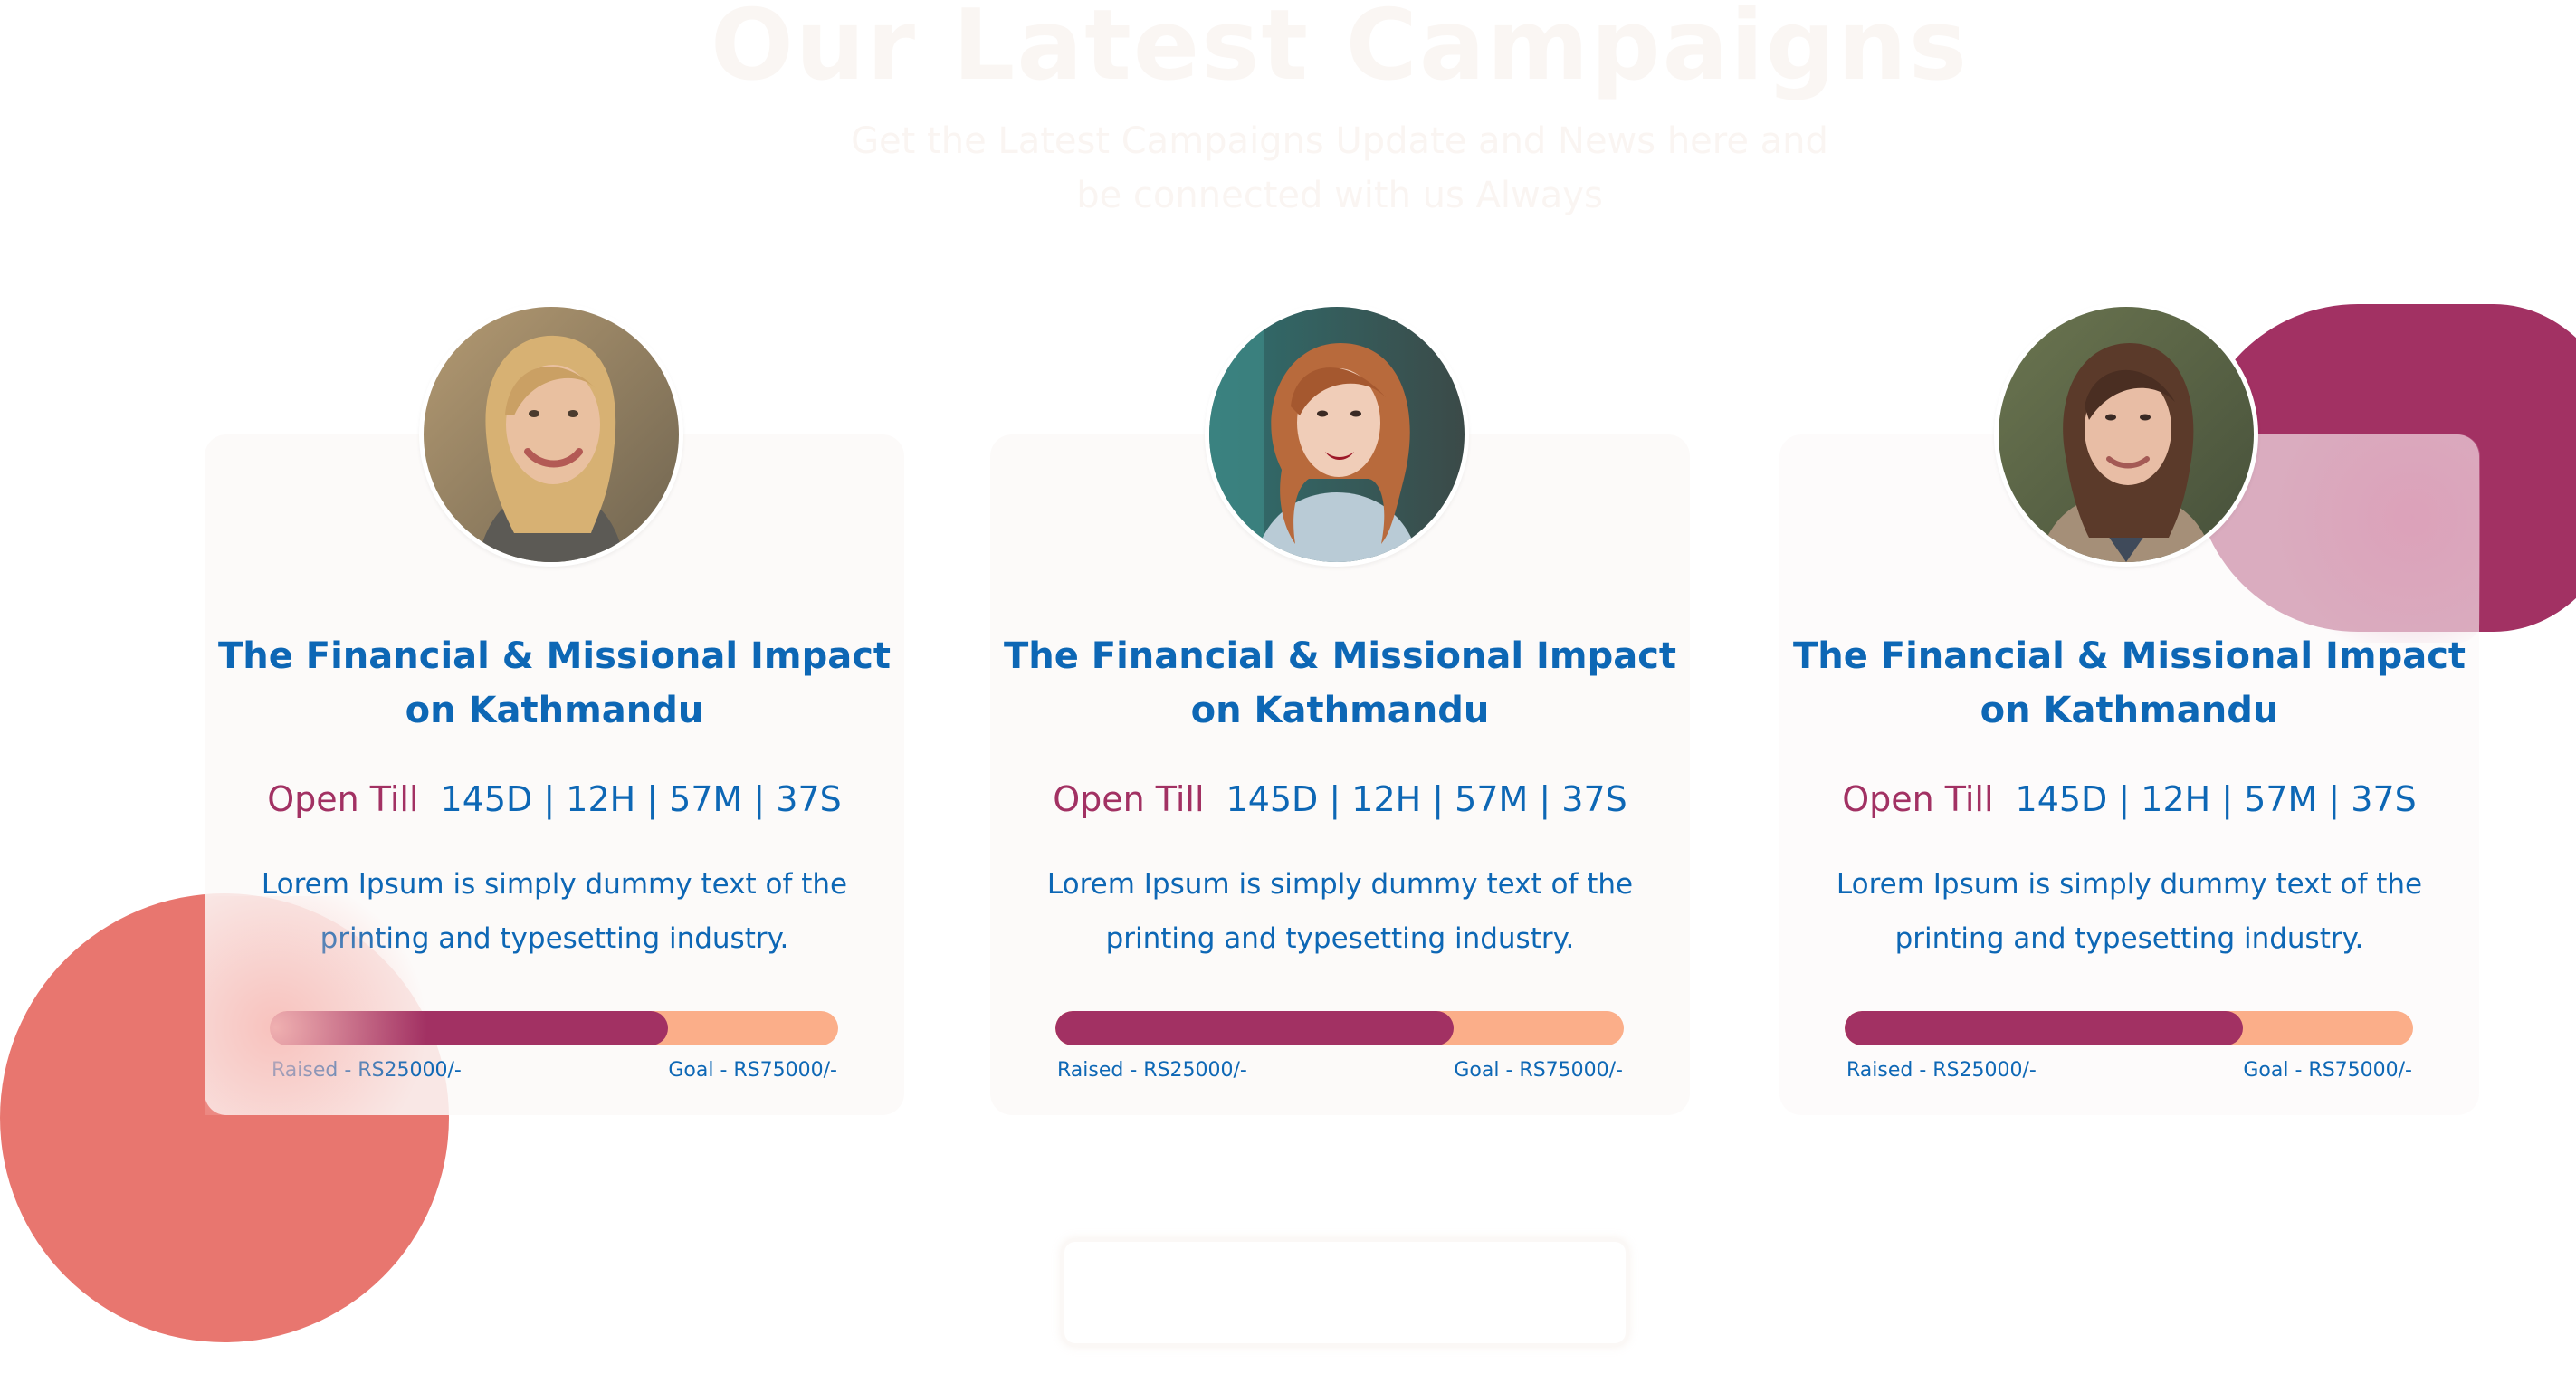 This screenshot has width=2576, height=1374. What do you see at coordinates (1340, 51) in the screenshot?
I see `section-heading: Our Latest Campaigns` at bounding box center [1340, 51].